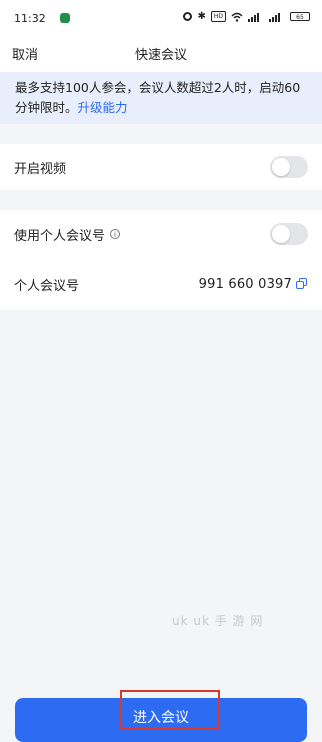 This screenshot has height=742, width=322. What do you see at coordinates (302, 284) in the screenshot?
I see `copy-icon` at bounding box center [302, 284].